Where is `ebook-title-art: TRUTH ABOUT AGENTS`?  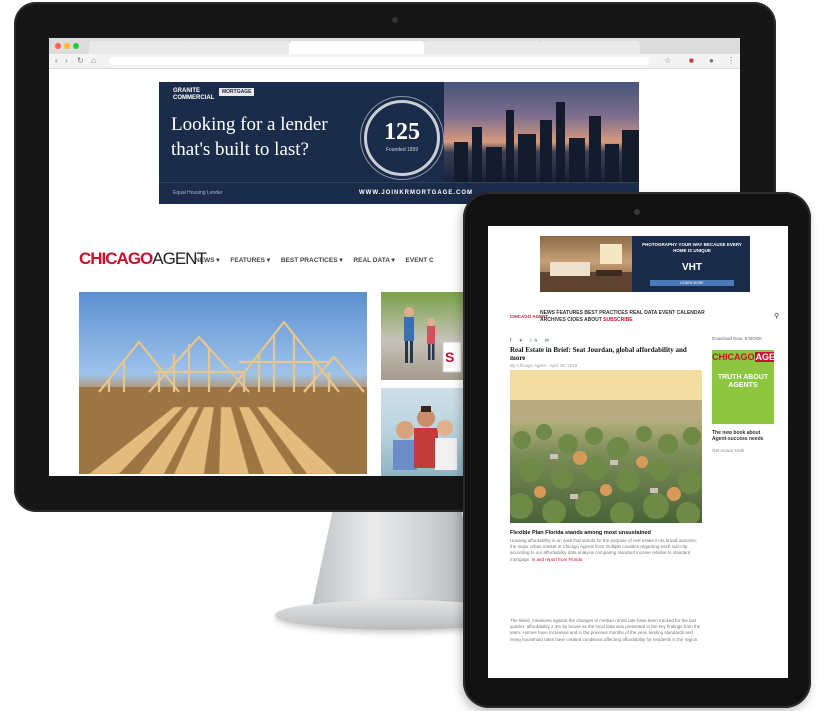
ebook-title-art: TRUTH ABOUT AGENTS is located at coordinates (743, 381).